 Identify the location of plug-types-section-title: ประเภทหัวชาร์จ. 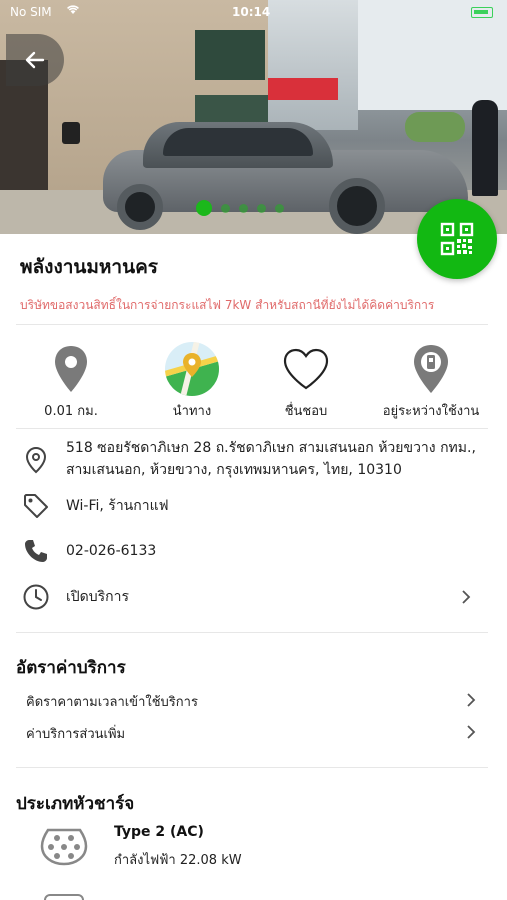
(75, 804).